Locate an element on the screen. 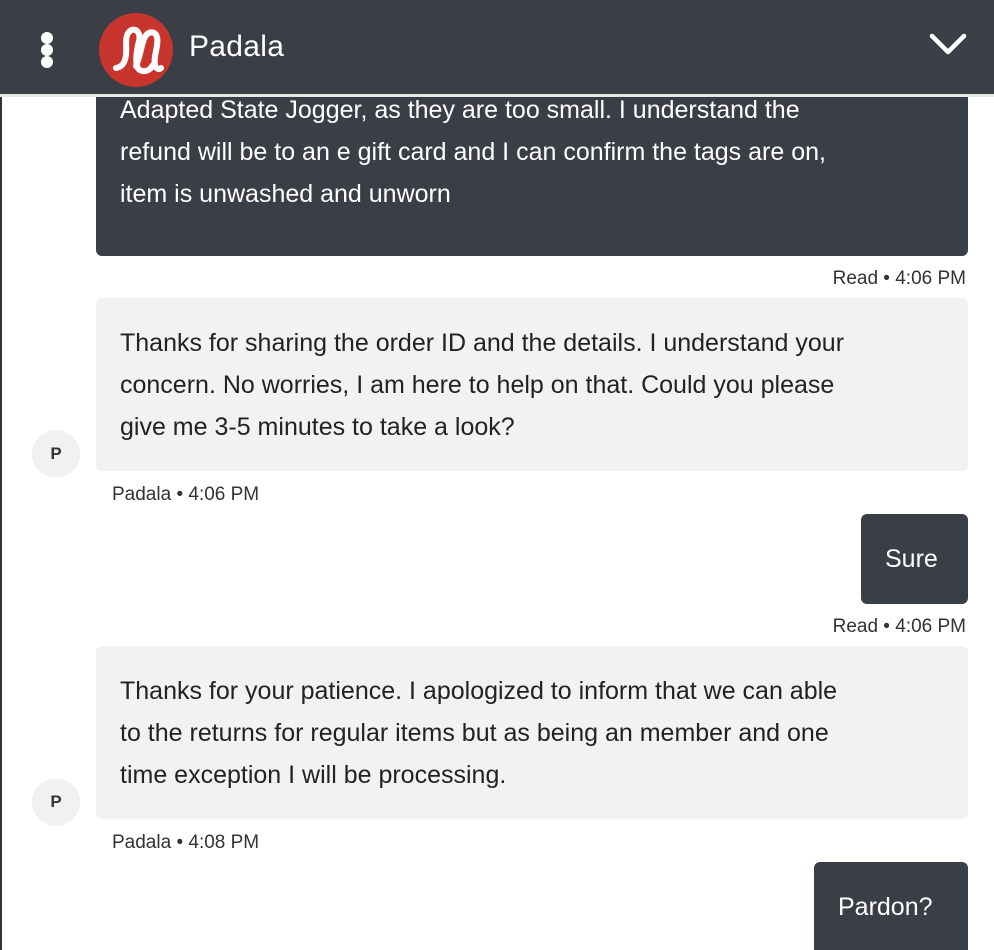 Image resolution: width=994 pixels, height=950 pixels. message-line: Pardon? is located at coordinates (885, 907).